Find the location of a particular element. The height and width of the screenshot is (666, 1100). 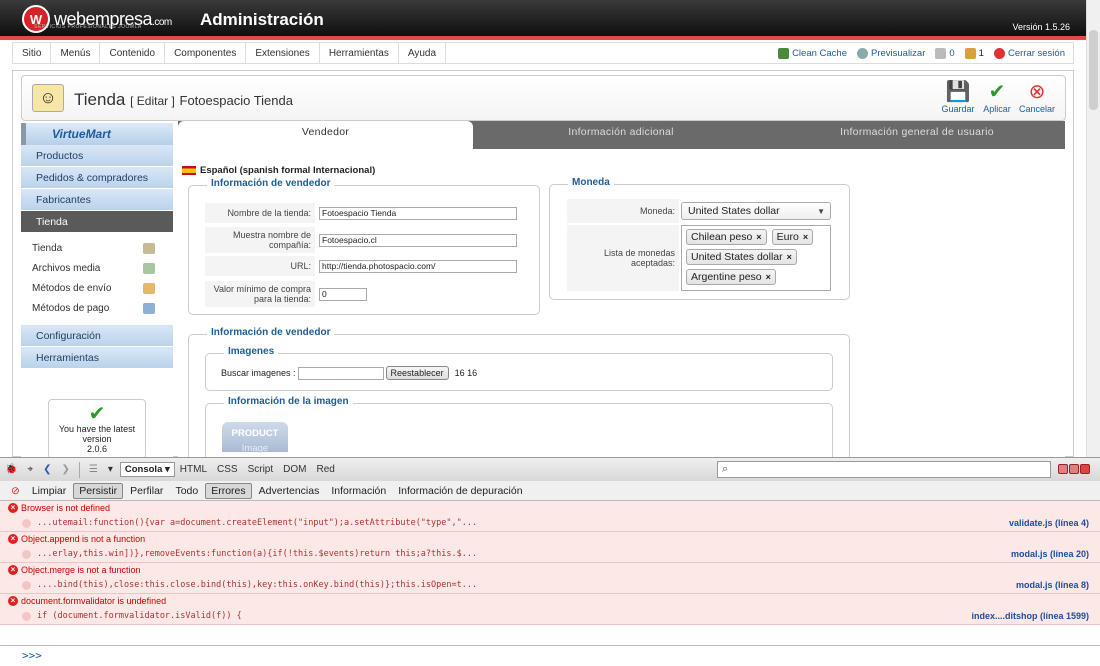

currency-tag: Chilean peso × is located at coordinates (726, 237).